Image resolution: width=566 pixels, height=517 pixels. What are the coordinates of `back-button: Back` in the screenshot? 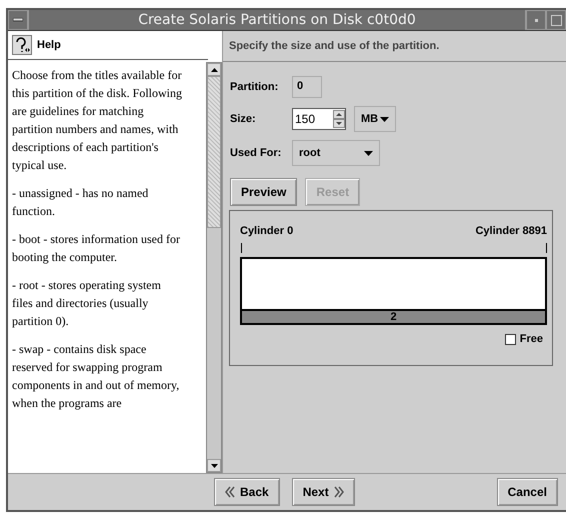 It's located at (247, 492).